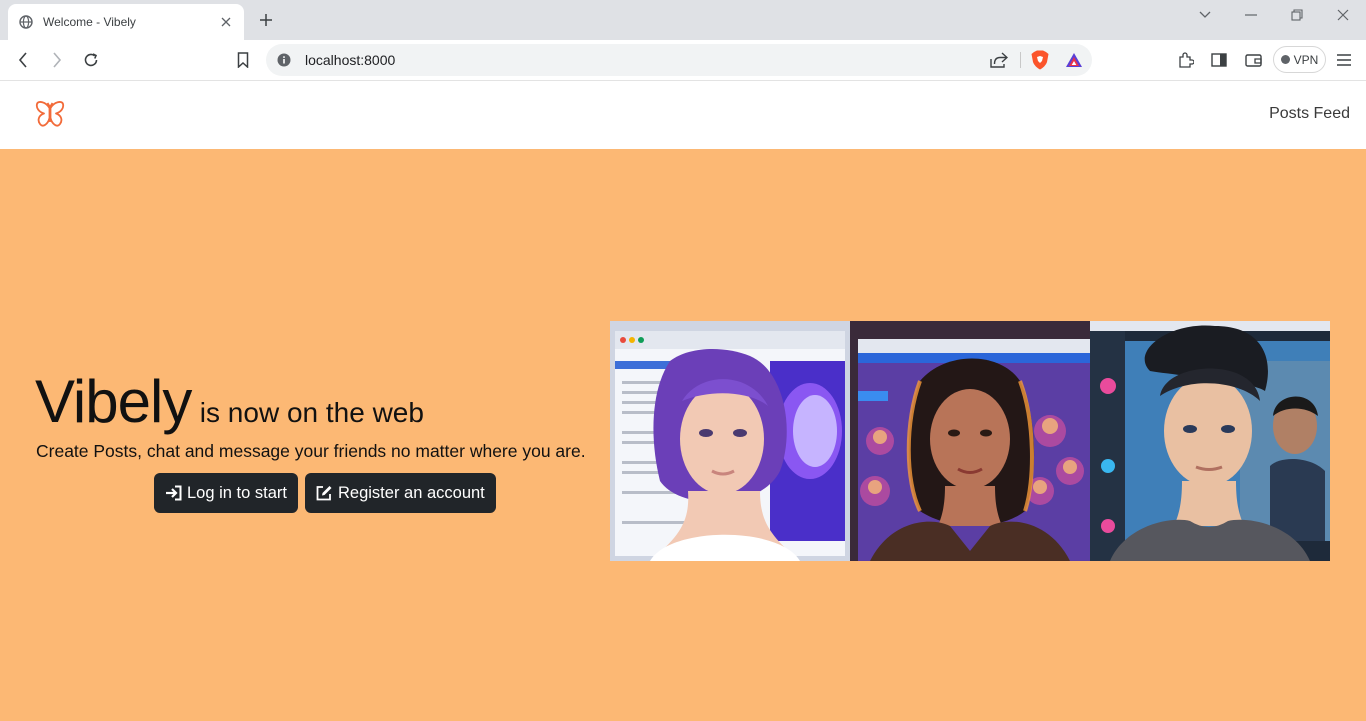 Image resolution: width=1366 pixels, height=721 pixels. What do you see at coordinates (1343, 15) in the screenshot?
I see `window-close-icon` at bounding box center [1343, 15].